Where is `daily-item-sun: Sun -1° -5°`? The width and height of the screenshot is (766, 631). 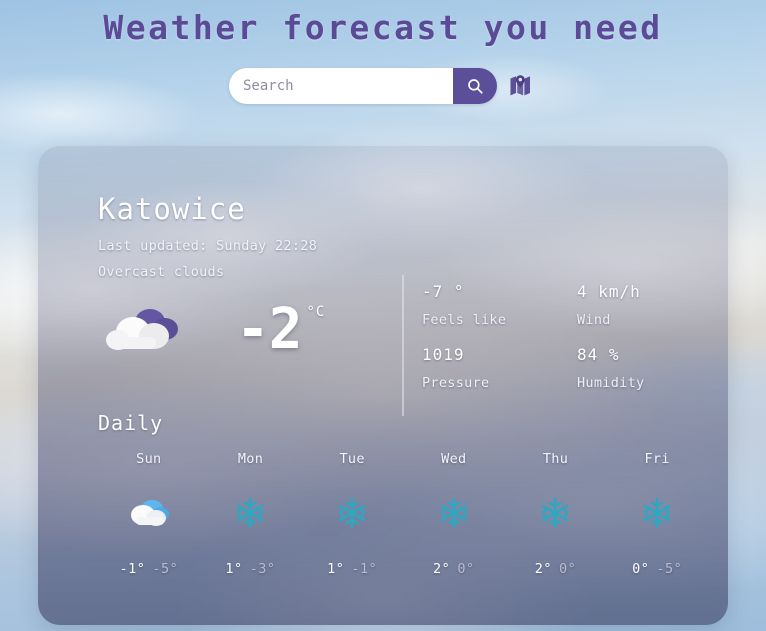 daily-item-sun: Sun -1° -5° is located at coordinates (149, 514).